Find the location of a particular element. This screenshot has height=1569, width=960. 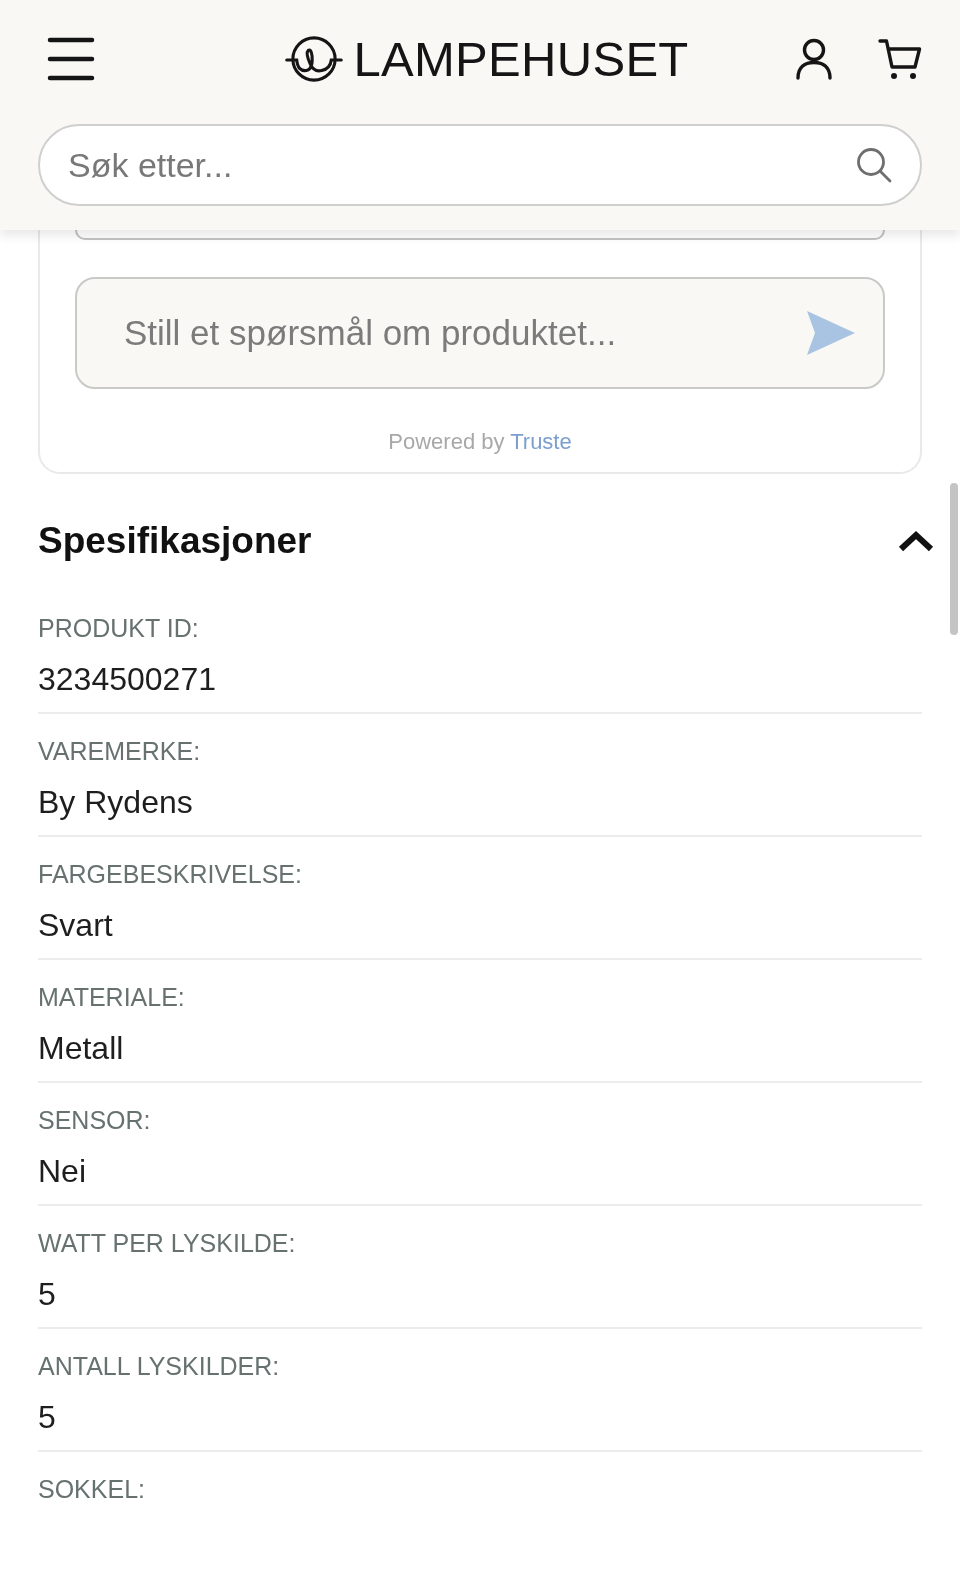

spec-label: MATERIALE: is located at coordinates (111, 997).